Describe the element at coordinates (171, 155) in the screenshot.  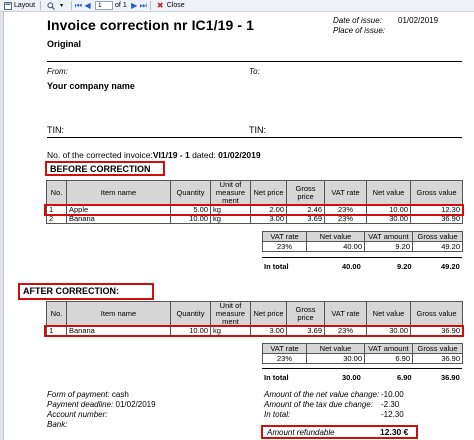
I see `corrected-invoice-number: VI1/19 - 1` at that location.